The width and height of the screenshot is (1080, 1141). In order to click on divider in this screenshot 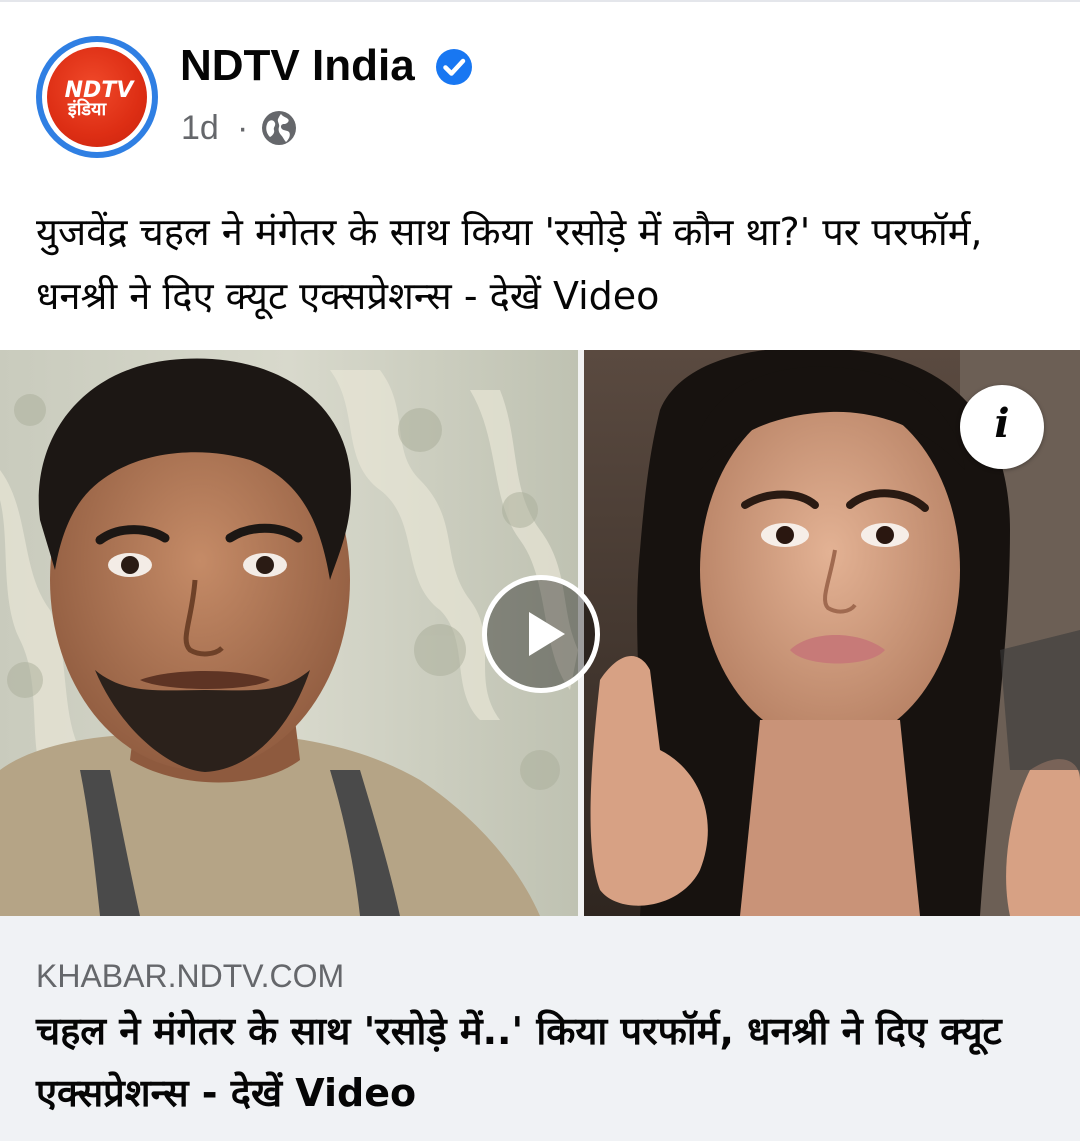, I will do `click(540, 1)`.